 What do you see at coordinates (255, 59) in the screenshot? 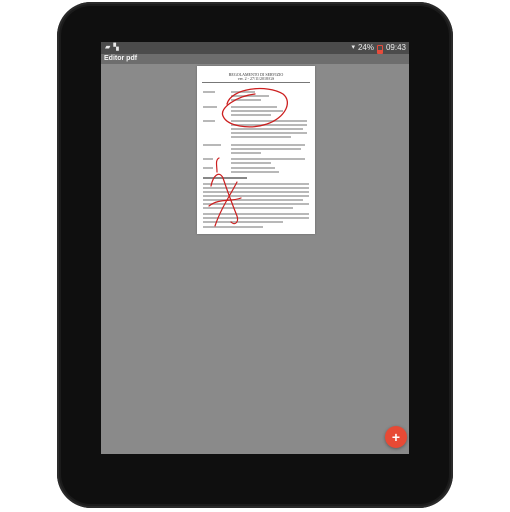
I see `app-bar: Editor pdf` at bounding box center [255, 59].